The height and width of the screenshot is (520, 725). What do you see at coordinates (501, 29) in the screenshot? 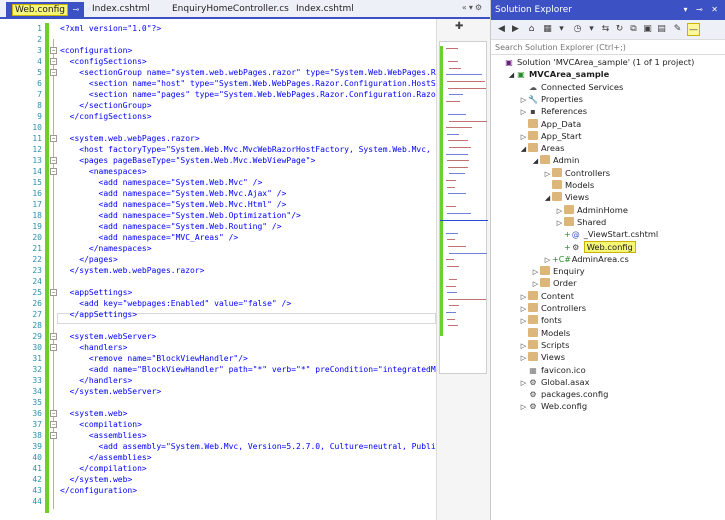
I see `back-icon: ◀` at bounding box center [501, 29].